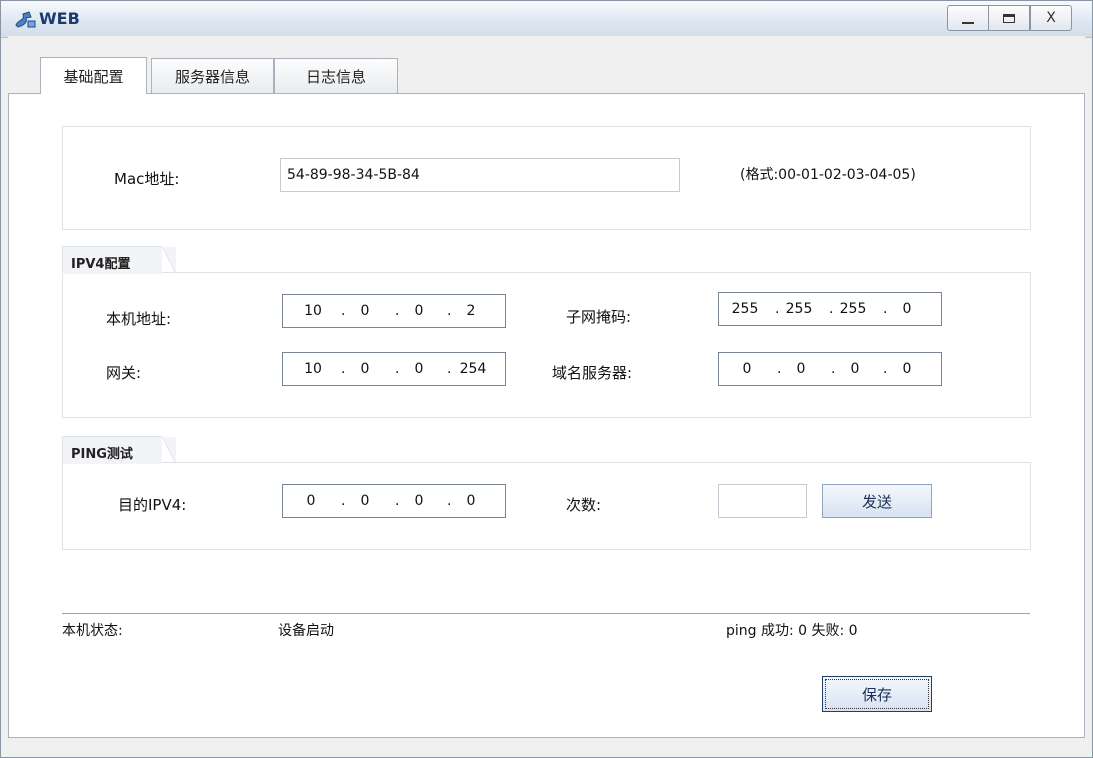 Image resolution: width=1093 pixels, height=758 pixels. Describe the element at coordinates (124, 373) in the screenshot. I see `gateway-label: 网关:` at that location.